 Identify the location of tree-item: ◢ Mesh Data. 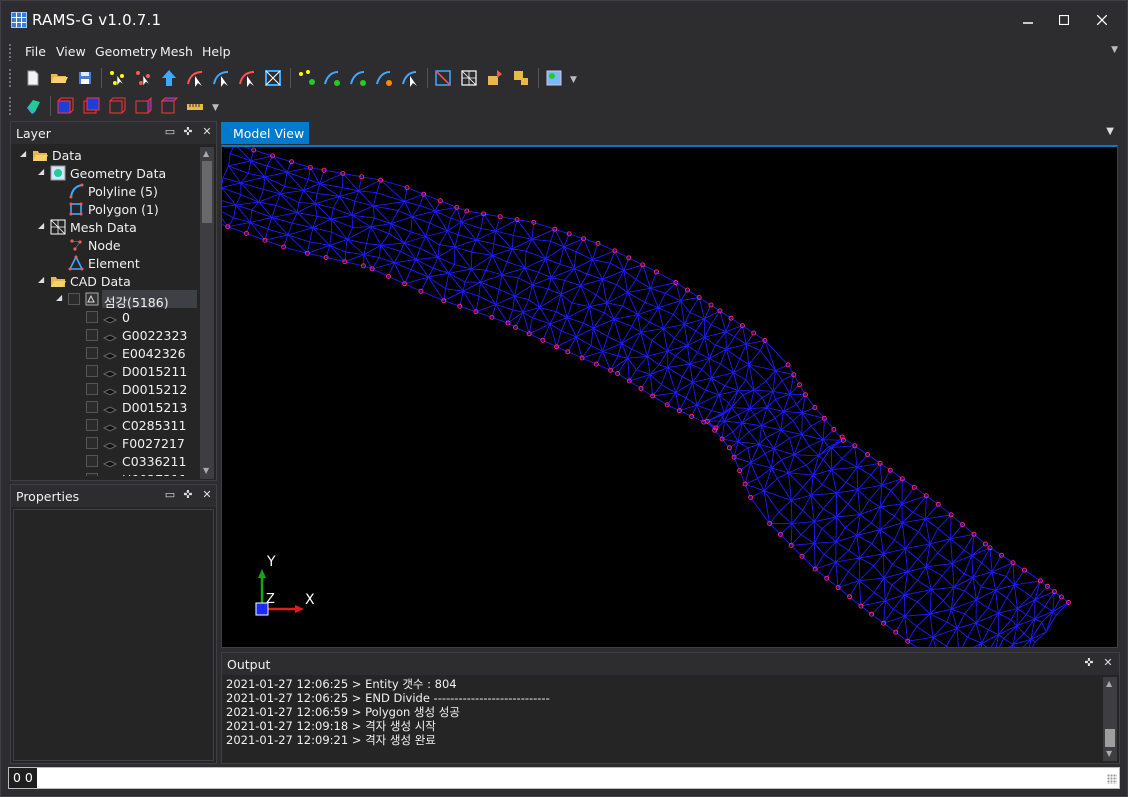
(104, 227).